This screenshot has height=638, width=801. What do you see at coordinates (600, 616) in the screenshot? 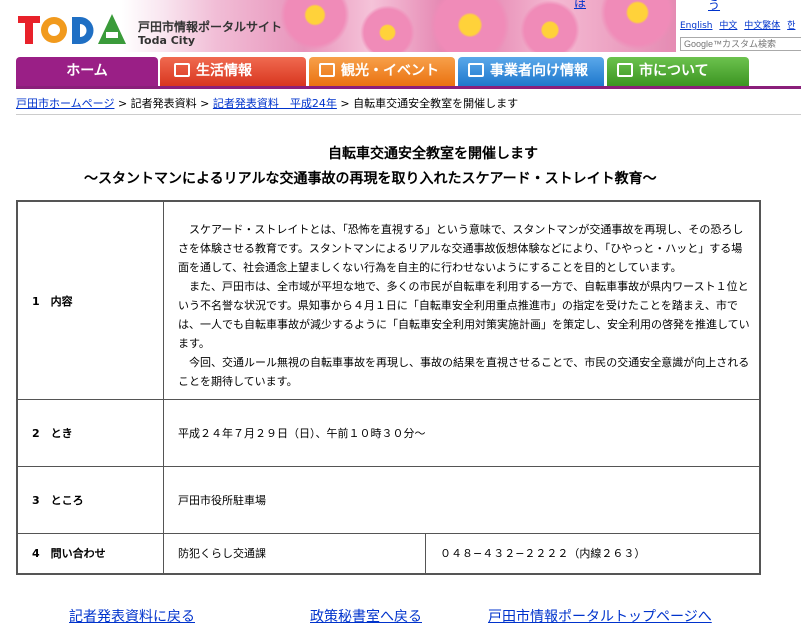
I see `portal-top-link: 戸田市情報ポータルトップページへ` at bounding box center [600, 616].